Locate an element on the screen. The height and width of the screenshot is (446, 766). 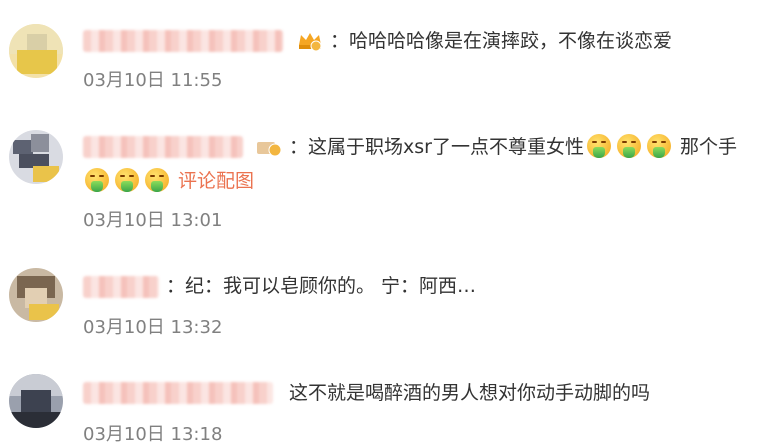
comment-text-part: 那个手 is located at coordinates (709, 147).